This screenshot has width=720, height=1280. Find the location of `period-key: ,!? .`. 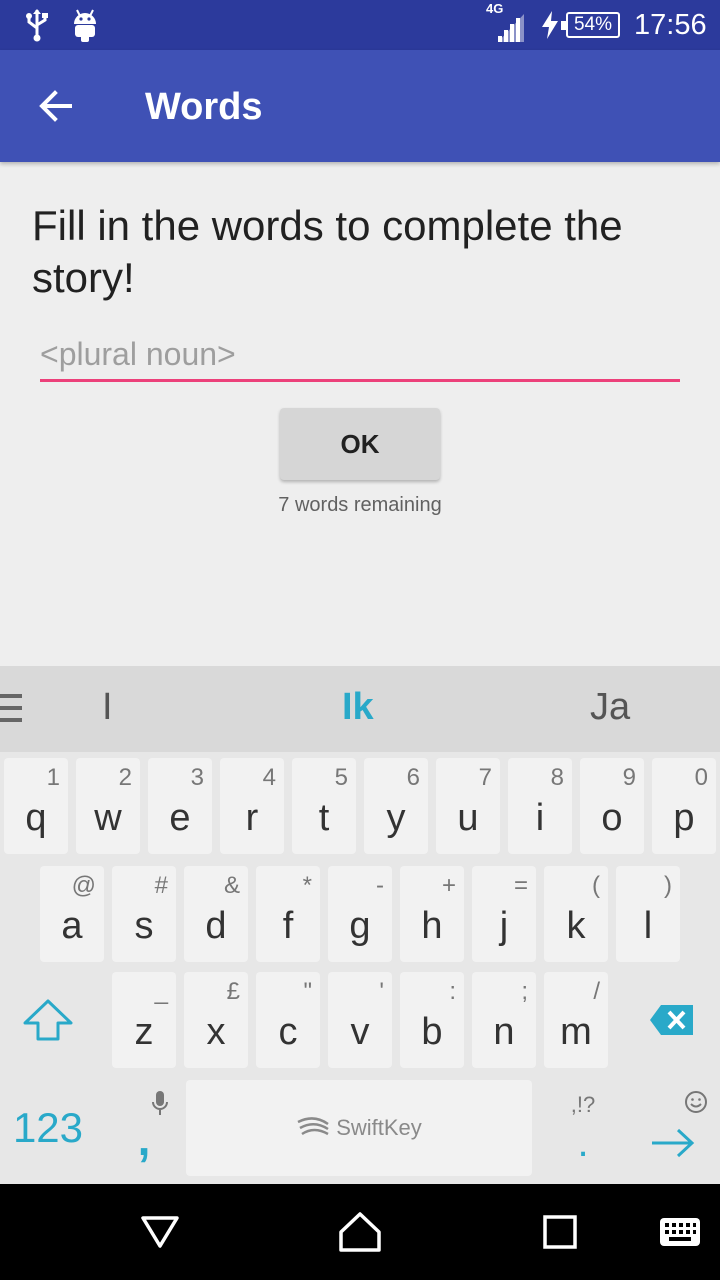

period-key: ,!? . is located at coordinates (583, 1128).